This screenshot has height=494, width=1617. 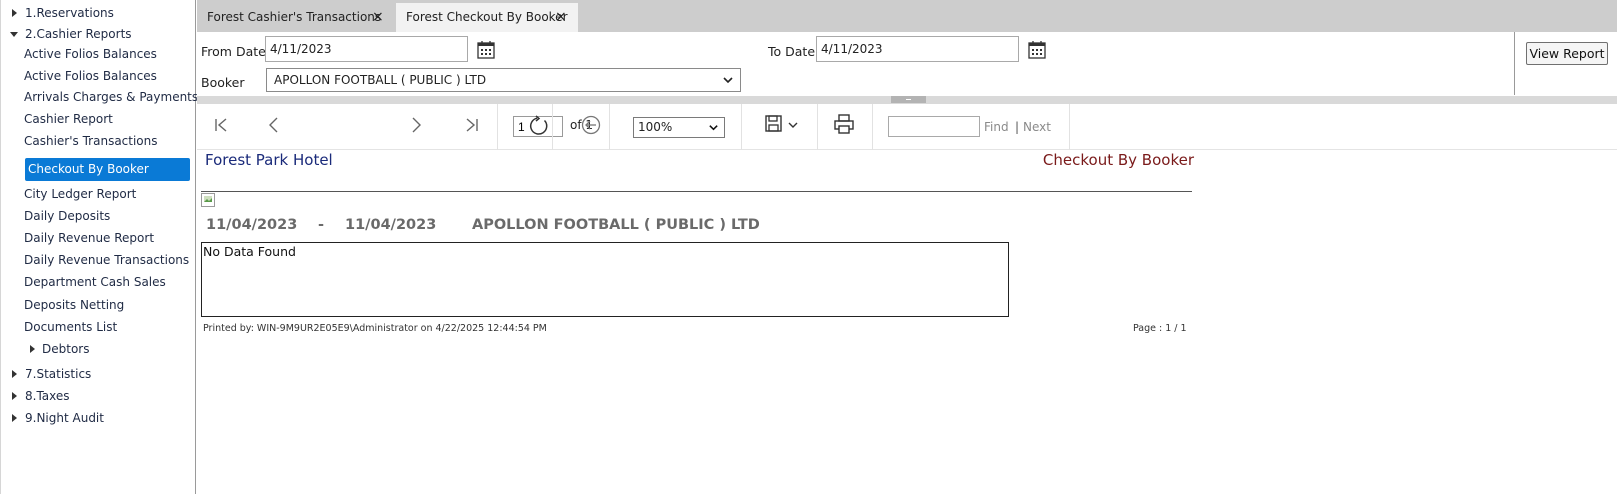 I want to click on report-from-date: 11/04/2023, so click(x=252, y=225).